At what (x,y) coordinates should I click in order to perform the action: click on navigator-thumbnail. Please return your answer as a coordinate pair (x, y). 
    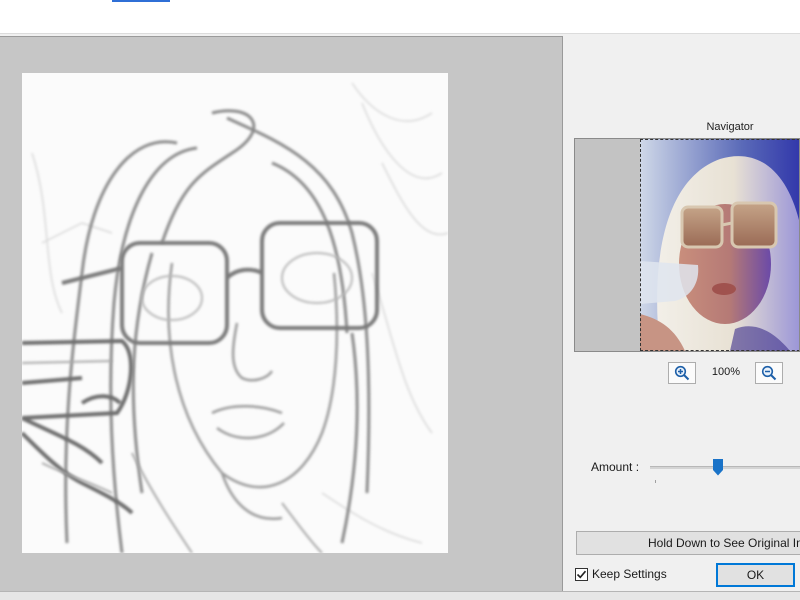
    Looking at the image, I should click on (719, 245).